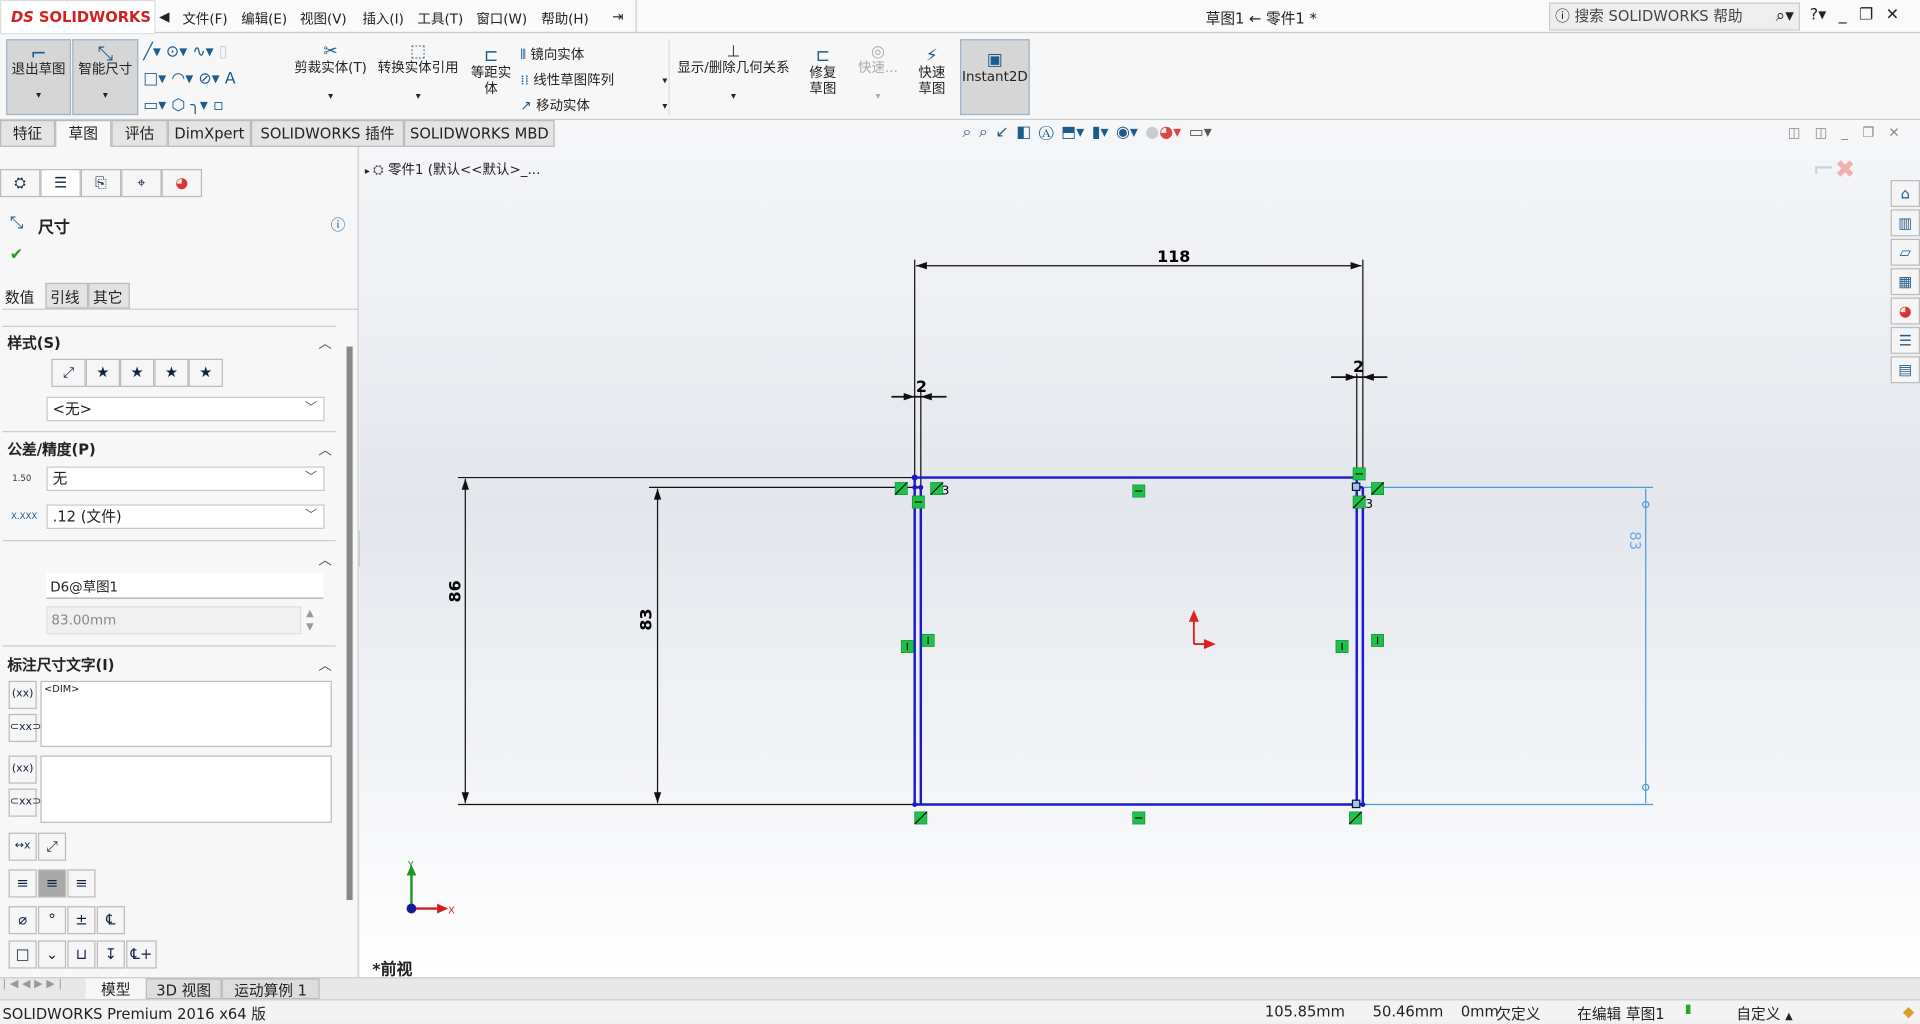  What do you see at coordinates (1173, 256) in the screenshot?
I see `dim-width-118: 118` at bounding box center [1173, 256].